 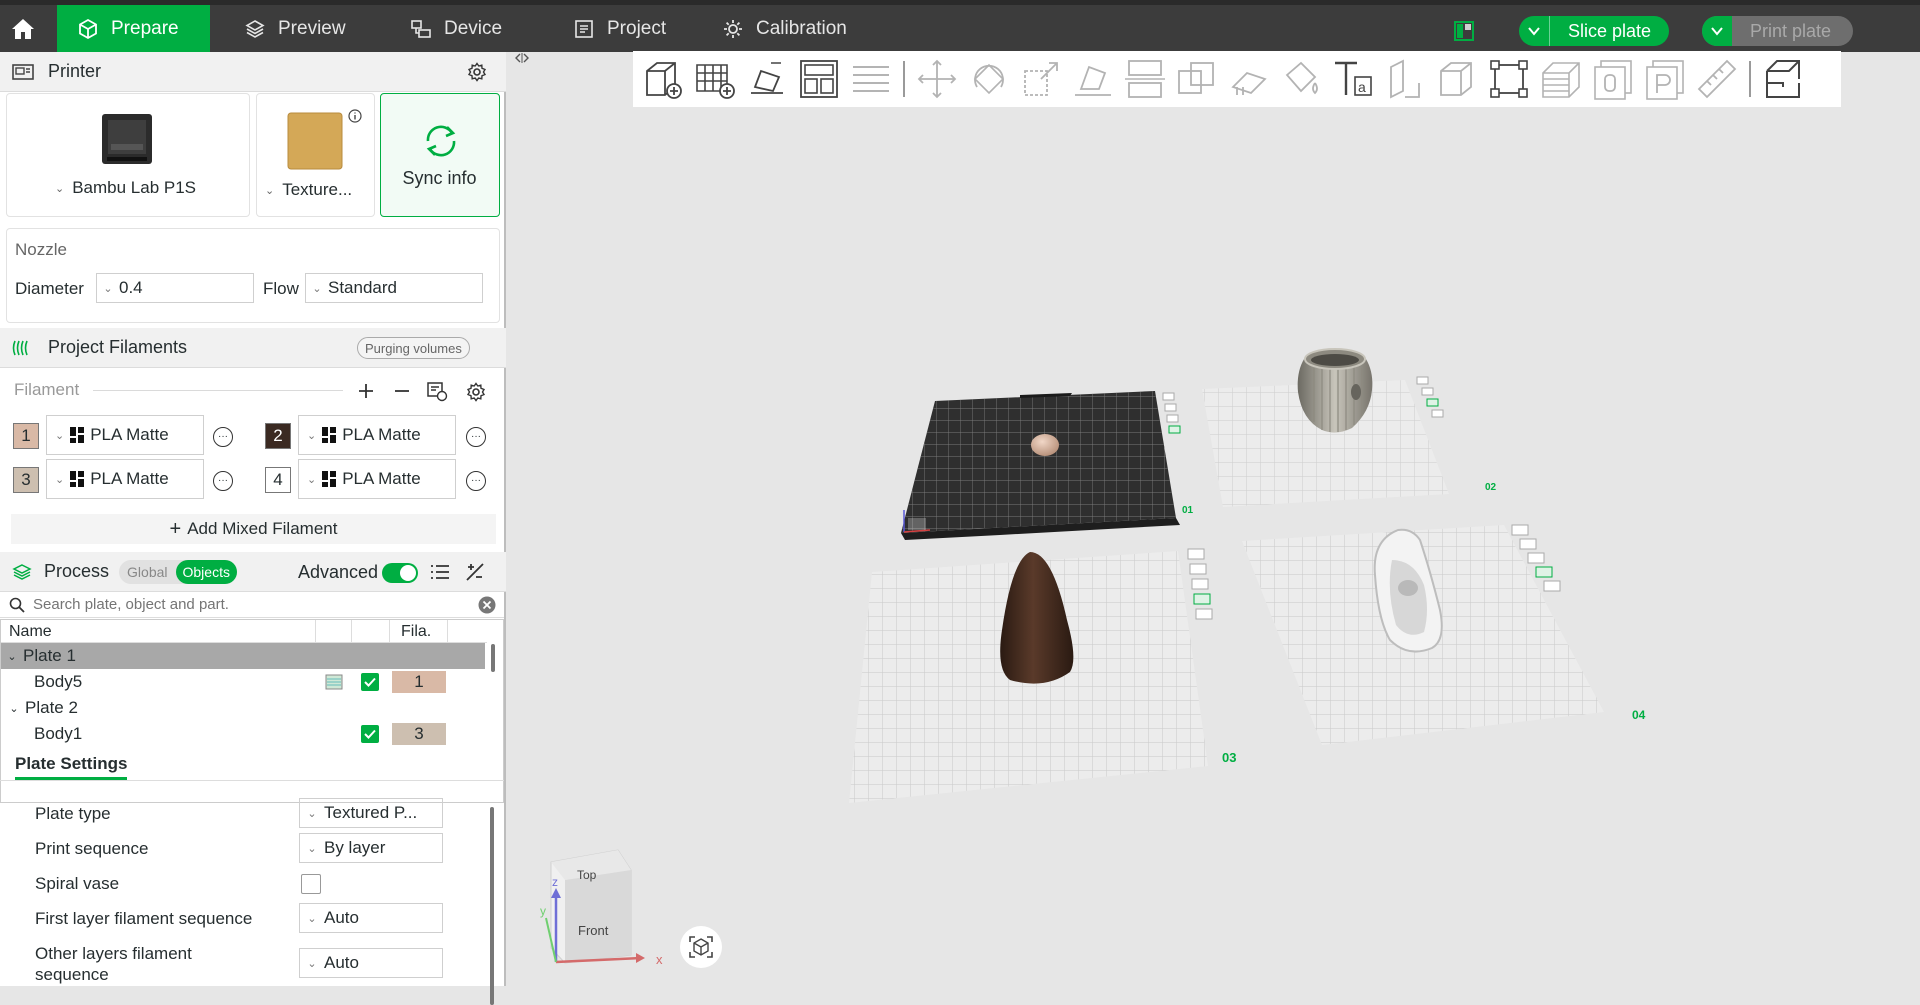 I want to click on tab-calibration: Calibration, so click(x=784, y=28).